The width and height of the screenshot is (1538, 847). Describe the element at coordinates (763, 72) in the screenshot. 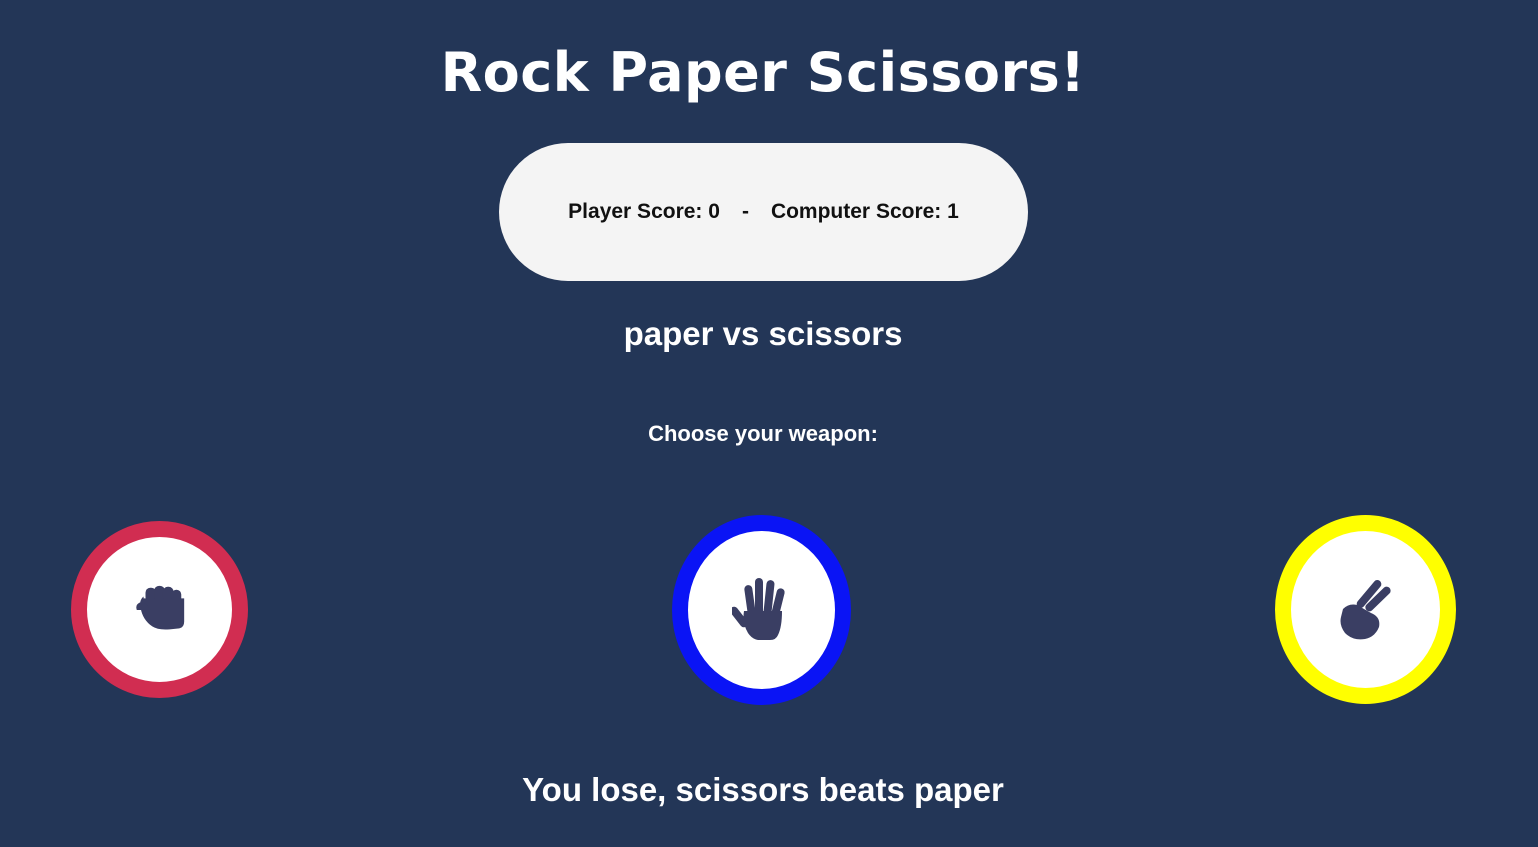

I see `page-title: Rock Paper Scissors!` at that location.